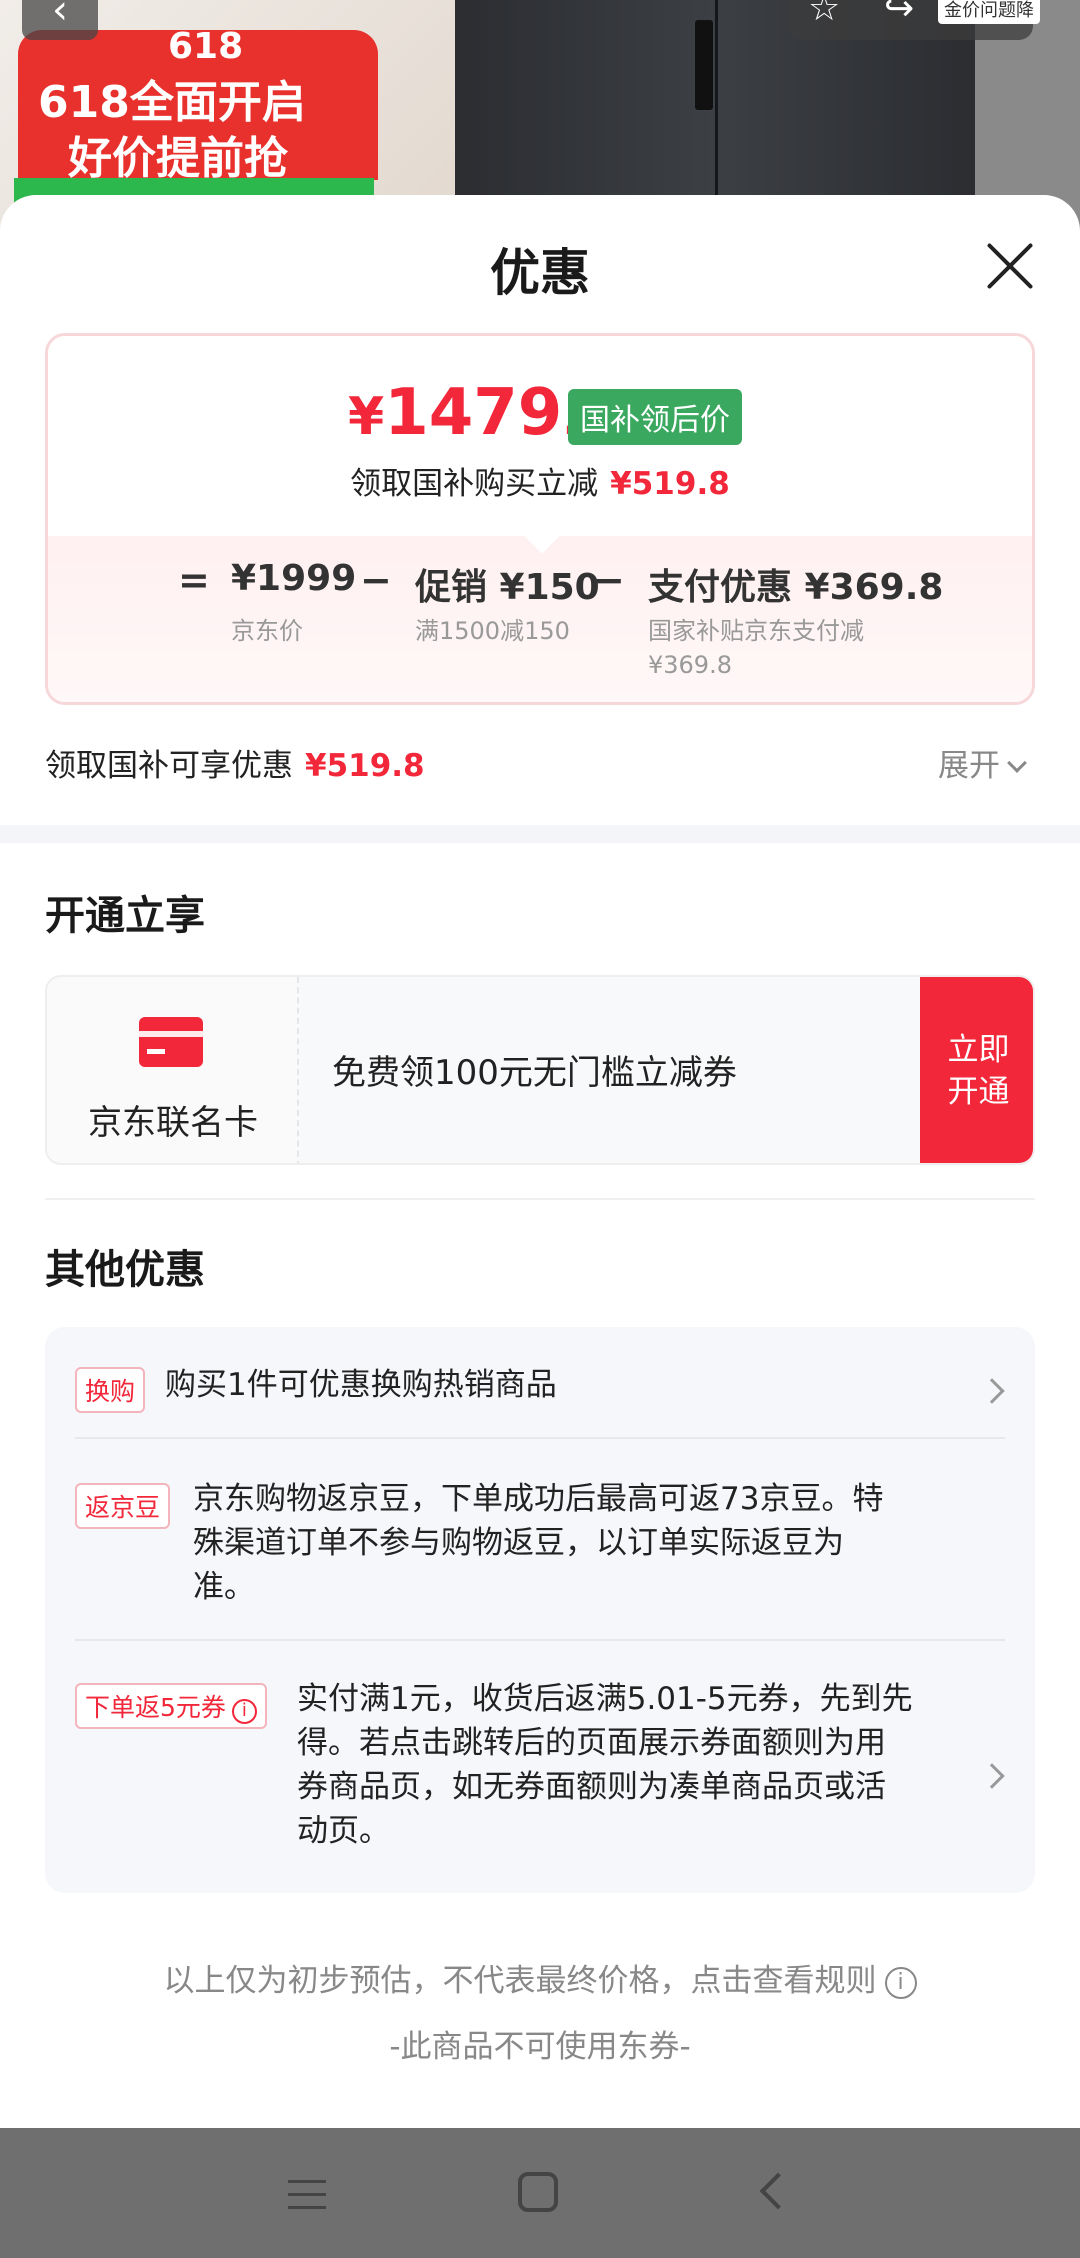  I want to click on back-icon, so click(778, 2191).